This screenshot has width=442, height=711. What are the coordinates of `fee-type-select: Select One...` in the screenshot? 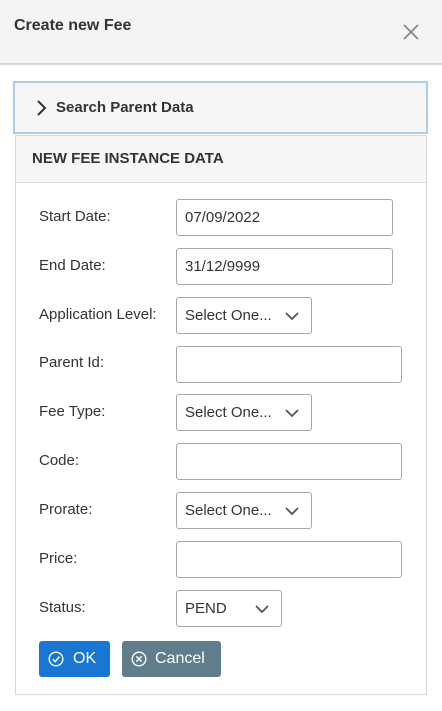 It's located at (244, 412).